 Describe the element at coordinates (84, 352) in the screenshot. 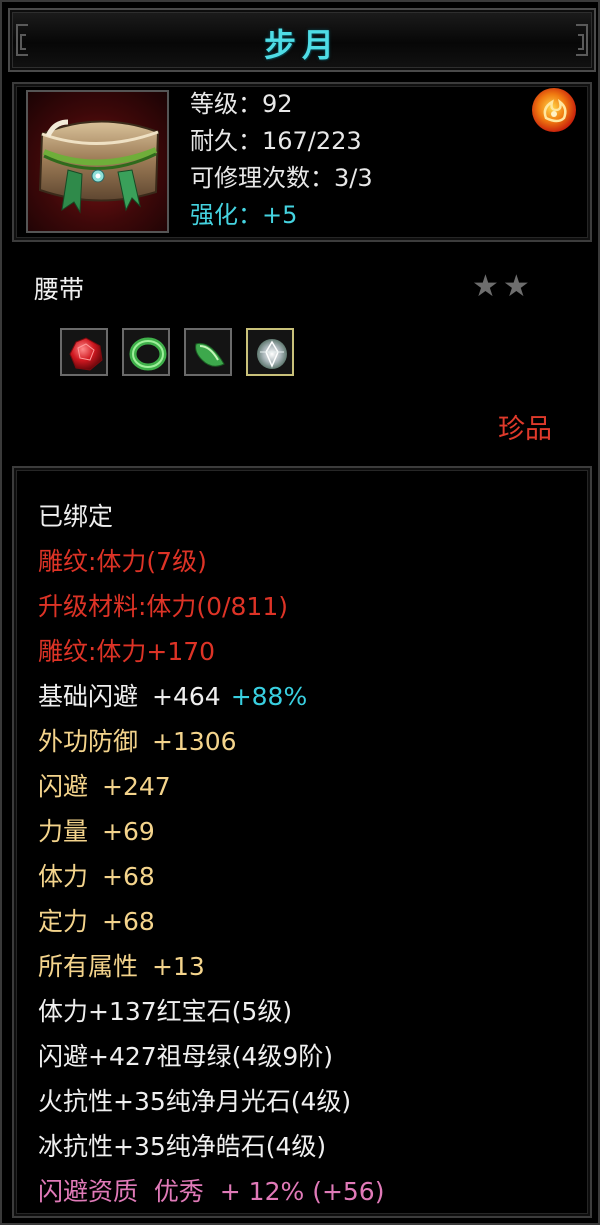

I see `ruby-gem-icon` at that location.